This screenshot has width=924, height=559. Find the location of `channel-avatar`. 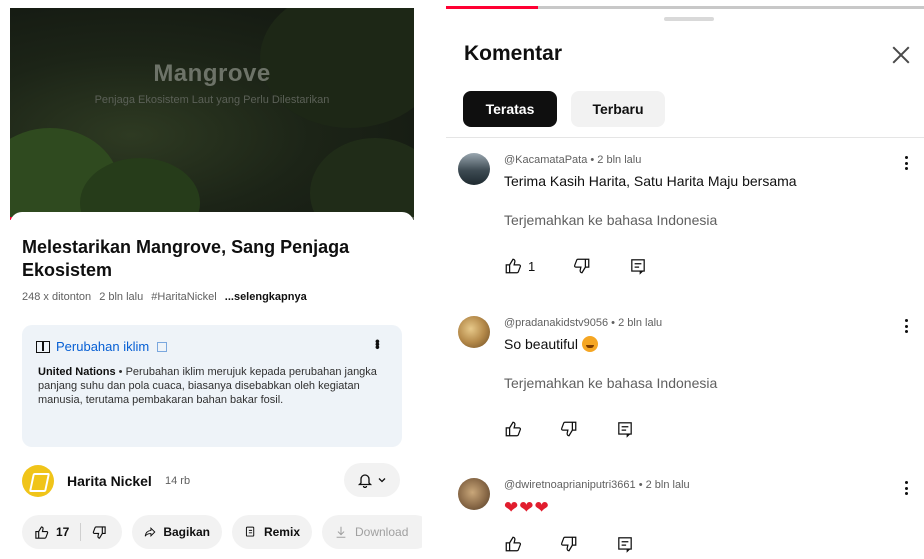

channel-avatar is located at coordinates (38, 481).